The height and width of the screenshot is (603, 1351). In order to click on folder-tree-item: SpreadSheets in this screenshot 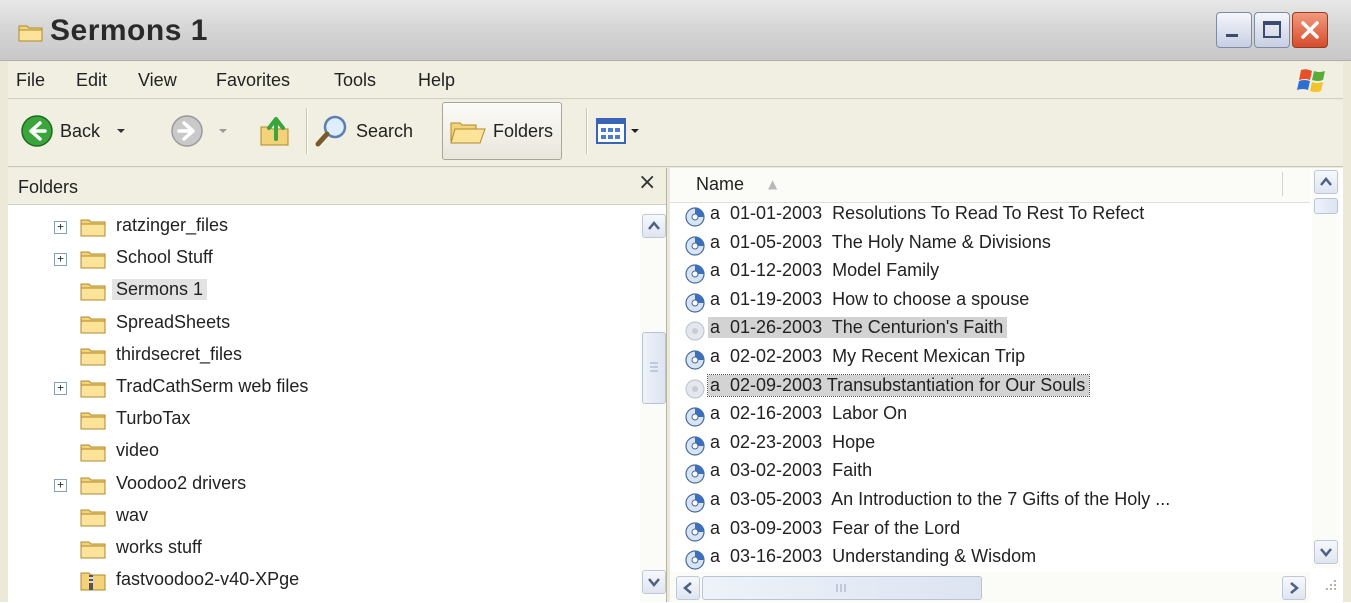, I will do `click(334, 324)`.